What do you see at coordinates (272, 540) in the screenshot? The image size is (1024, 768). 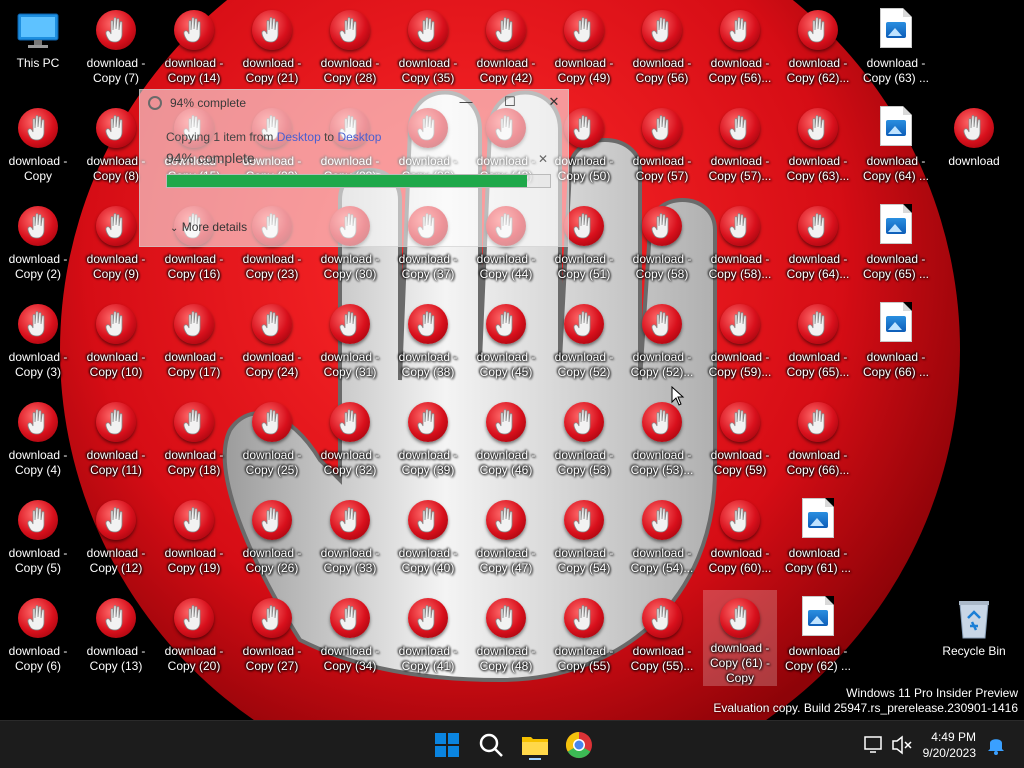 I see `desktop-icon: download - Copy (26)` at bounding box center [272, 540].